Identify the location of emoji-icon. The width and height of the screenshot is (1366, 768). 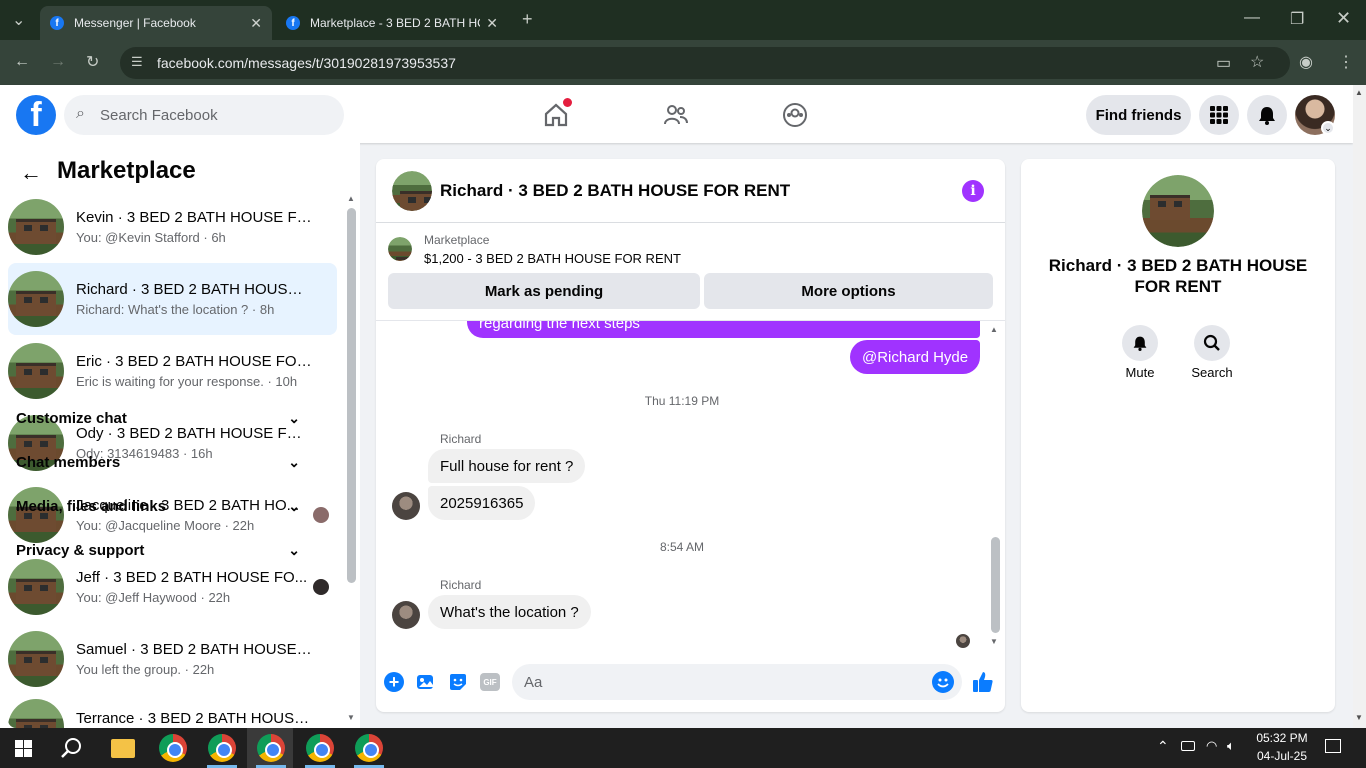
(943, 682).